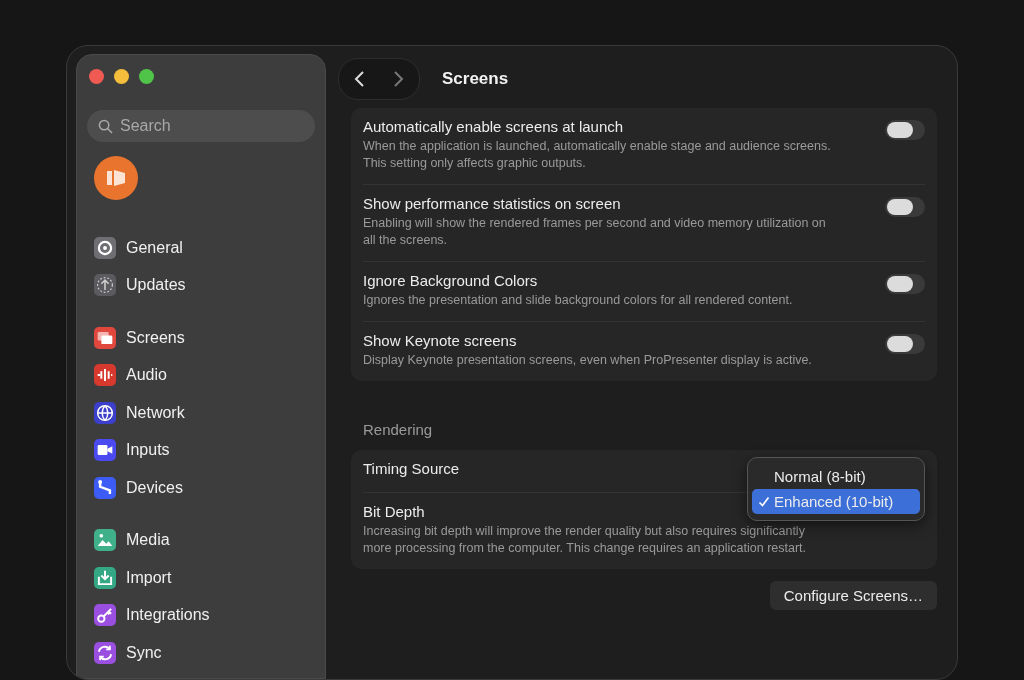 The image size is (1024, 680). What do you see at coordinates (156, 285) in the screenshot?
I see `sidebar-item: Updates` at bounding box center [156, 285].